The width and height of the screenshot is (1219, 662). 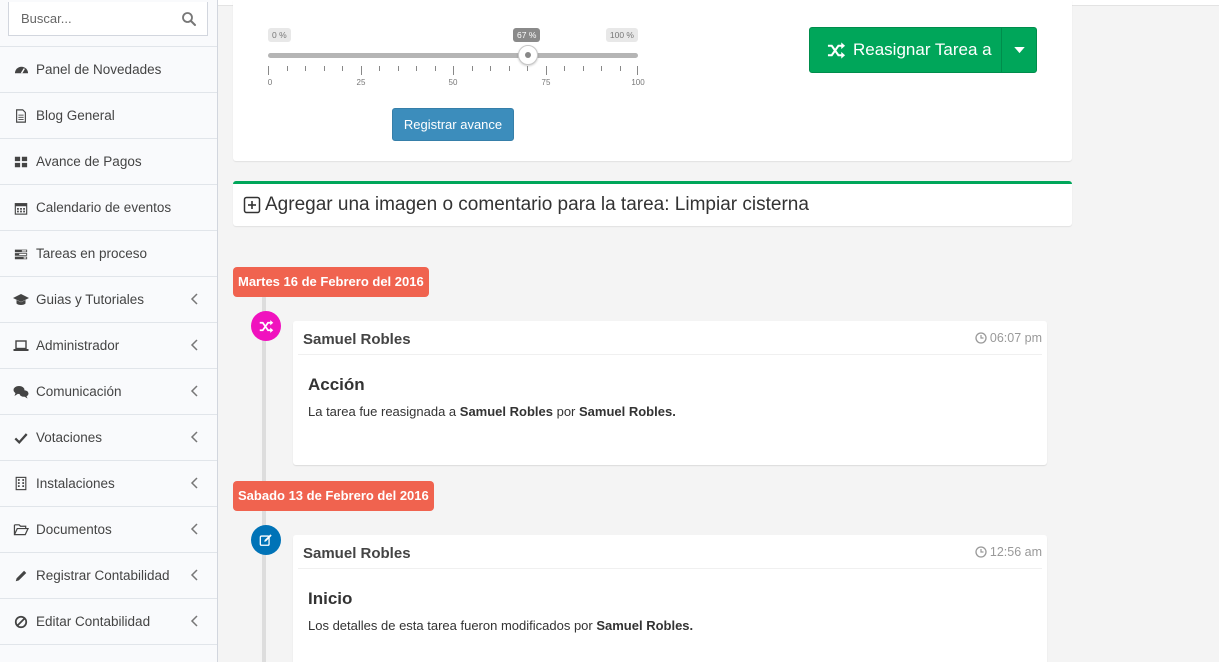 What do you see at coordinates (565, 411) in the screenshot?
I see `body-text: por` at bounding box center [565, 411].